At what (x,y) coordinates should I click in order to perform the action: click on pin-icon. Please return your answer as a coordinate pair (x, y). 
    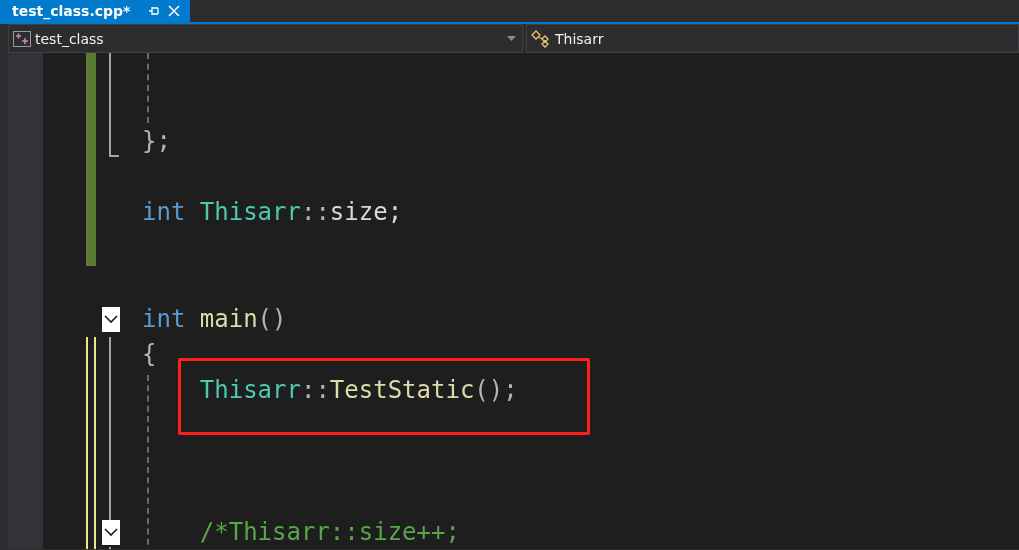
    Looking at the image, I should click on (154, 11).